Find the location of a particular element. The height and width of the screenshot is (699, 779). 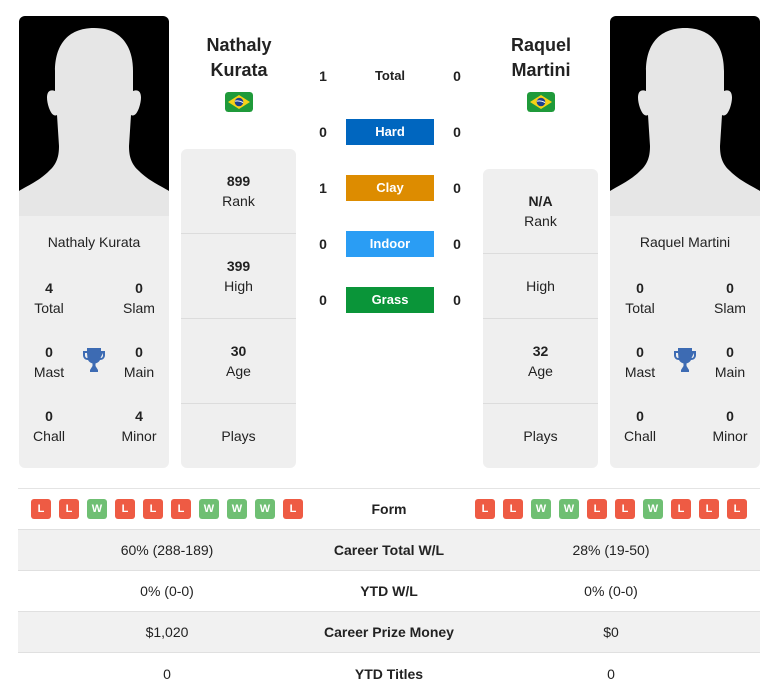

player1-plays: Plays is located at coordinates (238, 436).